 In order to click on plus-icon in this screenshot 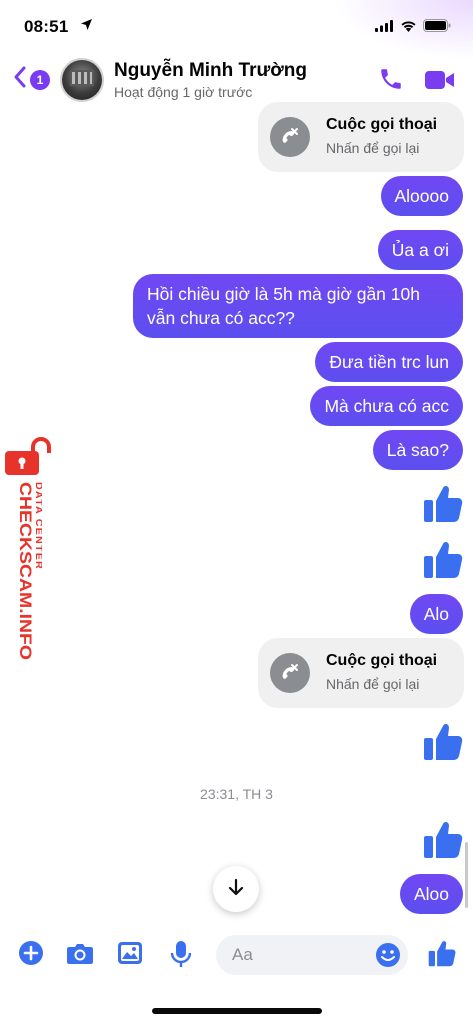, I will do `click(31, 955)`.